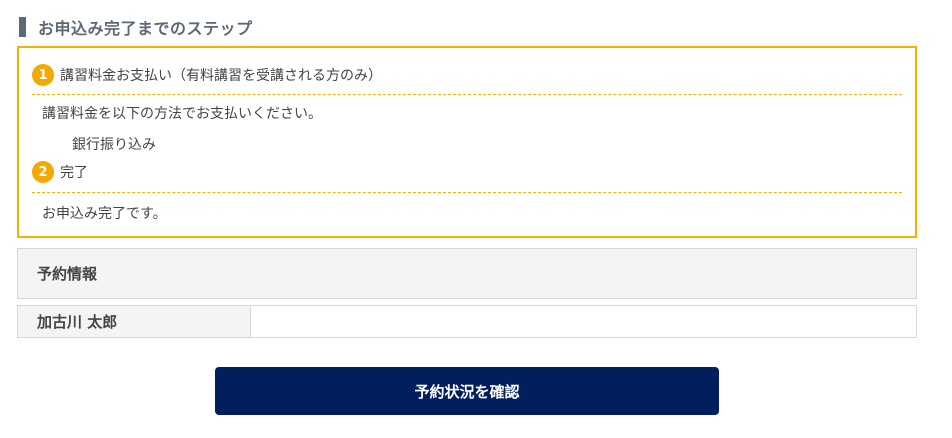  I want to click on section-heading: お申込み完了までのステップ, so click(136, 27).